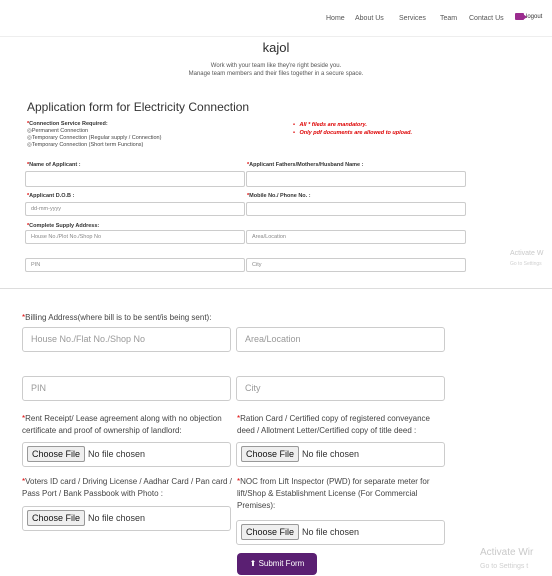 This screenshot has width=552, height=576. Describe the element at coordinates (448, 18) in the screenshot. I see `nav-team: Team` at that location.